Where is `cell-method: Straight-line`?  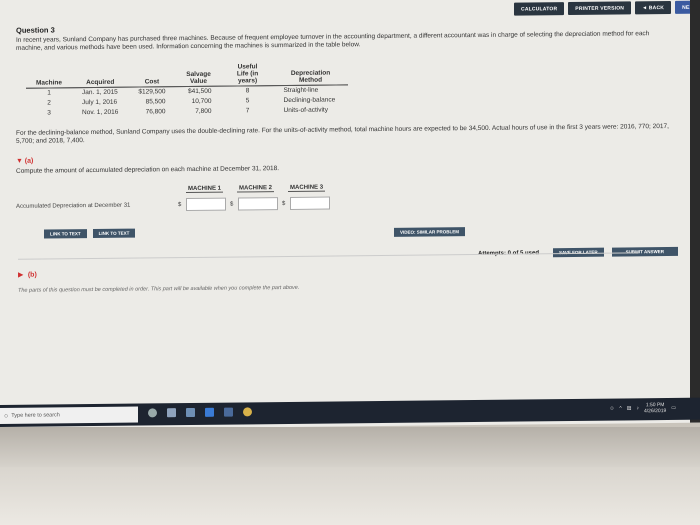 cell-method: Straight-line is located at coordinates (301, 90).